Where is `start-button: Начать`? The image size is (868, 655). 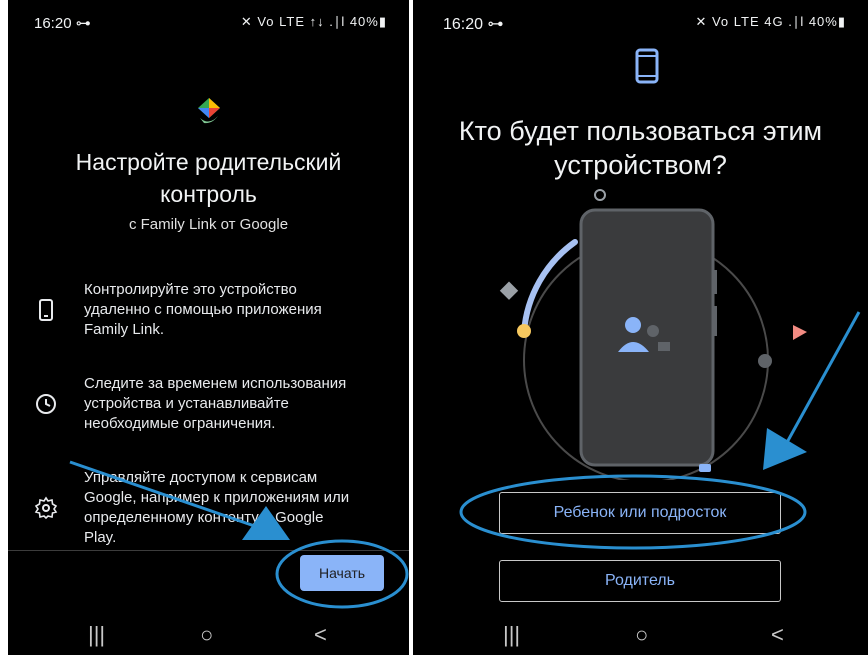
start-button: Начать is located at coordinates (342, 573).